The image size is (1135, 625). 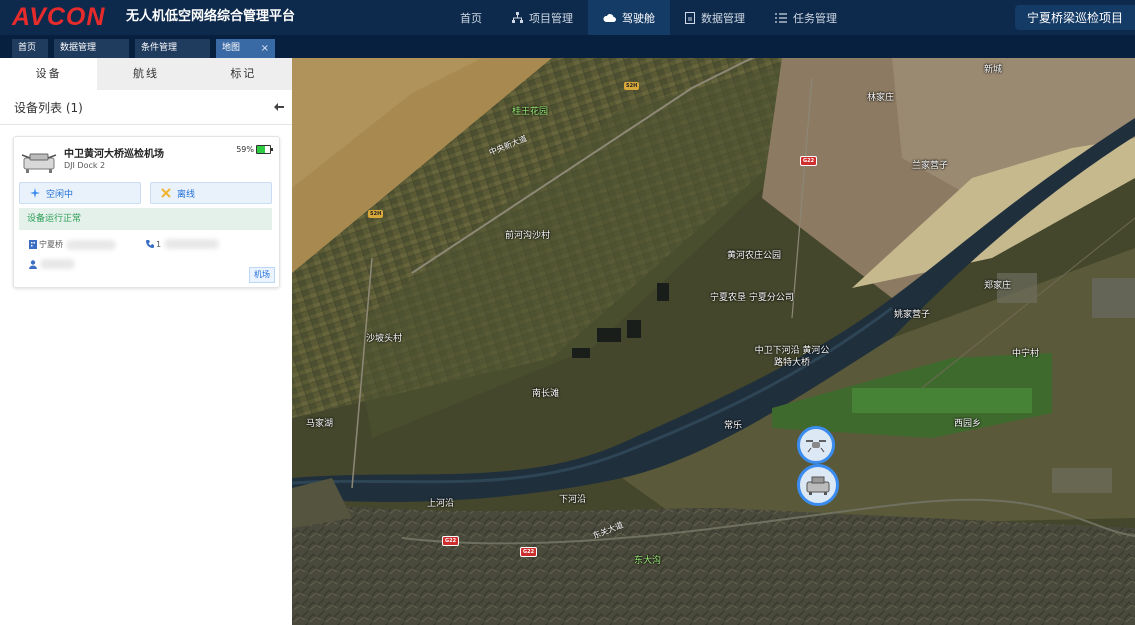 I want to click on cross-icon, so click(x=166, y=193).